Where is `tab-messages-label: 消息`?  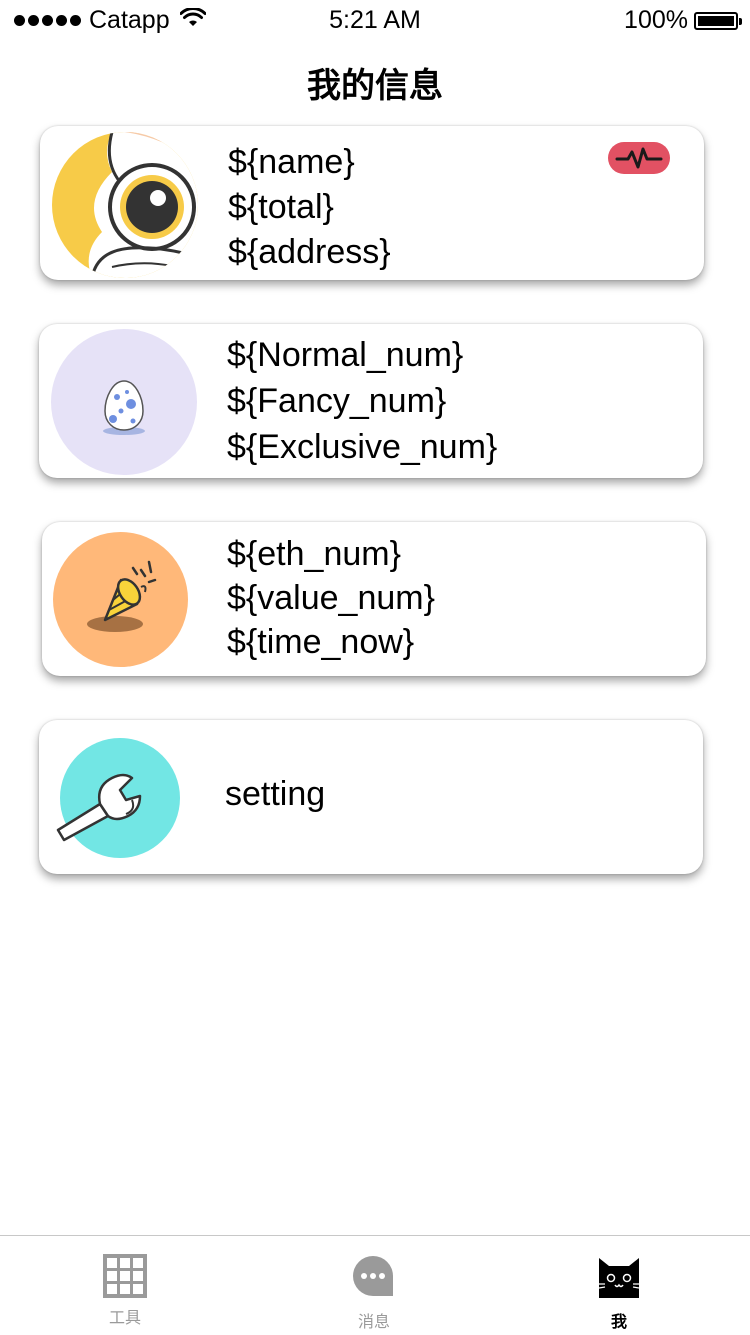 tab-messages-label: 消息 is located at coordinates (373, 1322).